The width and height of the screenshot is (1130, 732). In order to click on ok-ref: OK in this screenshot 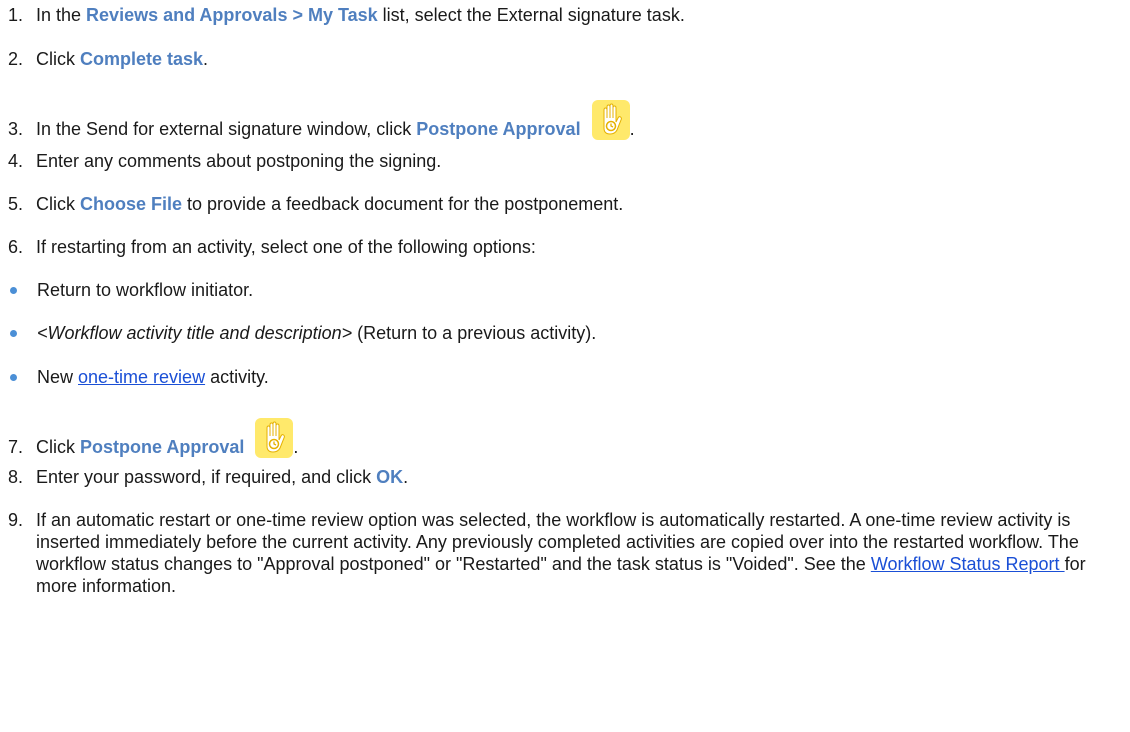, I will do `click(390, 477)`.